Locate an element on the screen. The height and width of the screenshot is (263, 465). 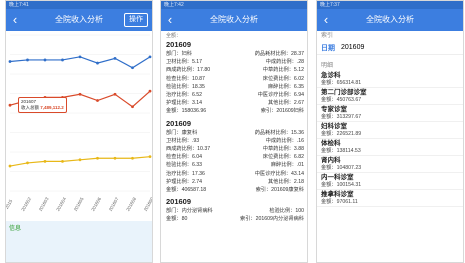
dept-amount: 金额：104807.23 is located at coordinates (341, 168).